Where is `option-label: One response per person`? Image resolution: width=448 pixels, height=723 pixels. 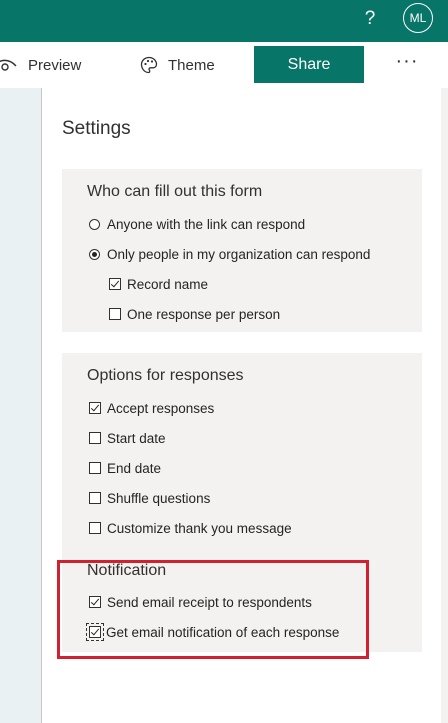 option-label: One response per person is located at coordinates (204, 314).